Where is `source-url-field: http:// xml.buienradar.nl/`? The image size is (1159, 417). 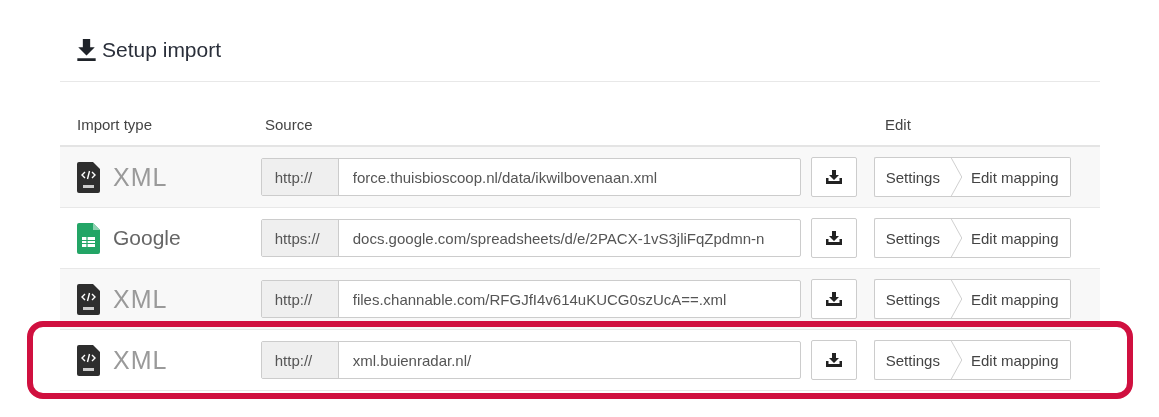 source-url-field: http:// xml.buienradar.nl/ is located at coordinates (530, 360).